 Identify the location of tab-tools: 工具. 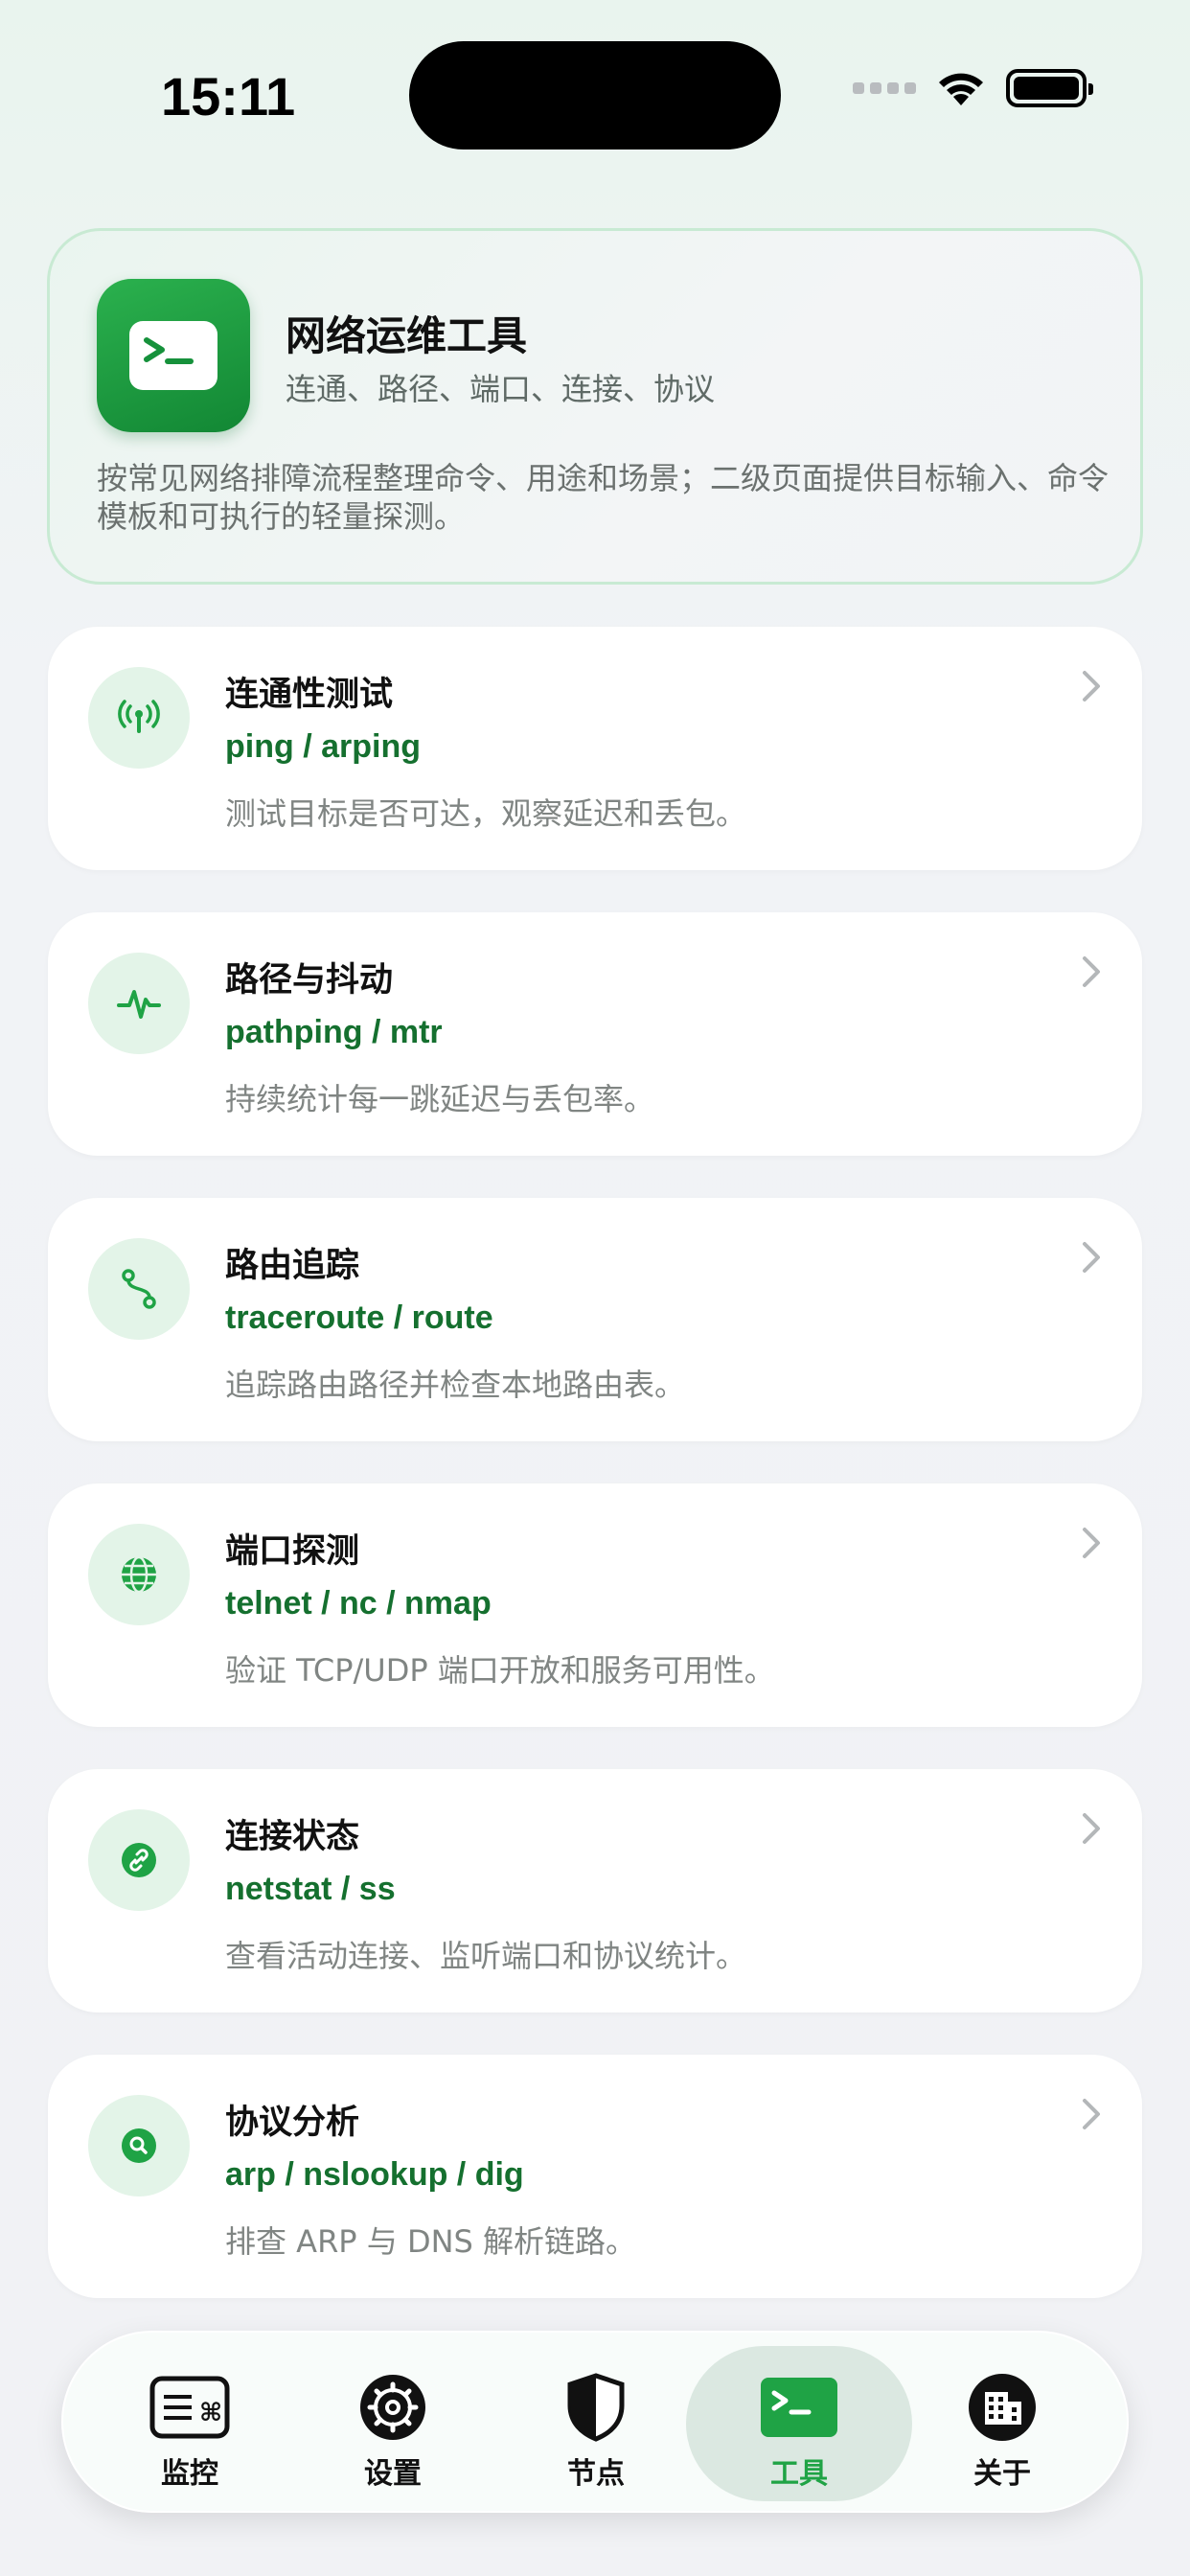
(799, 2423).